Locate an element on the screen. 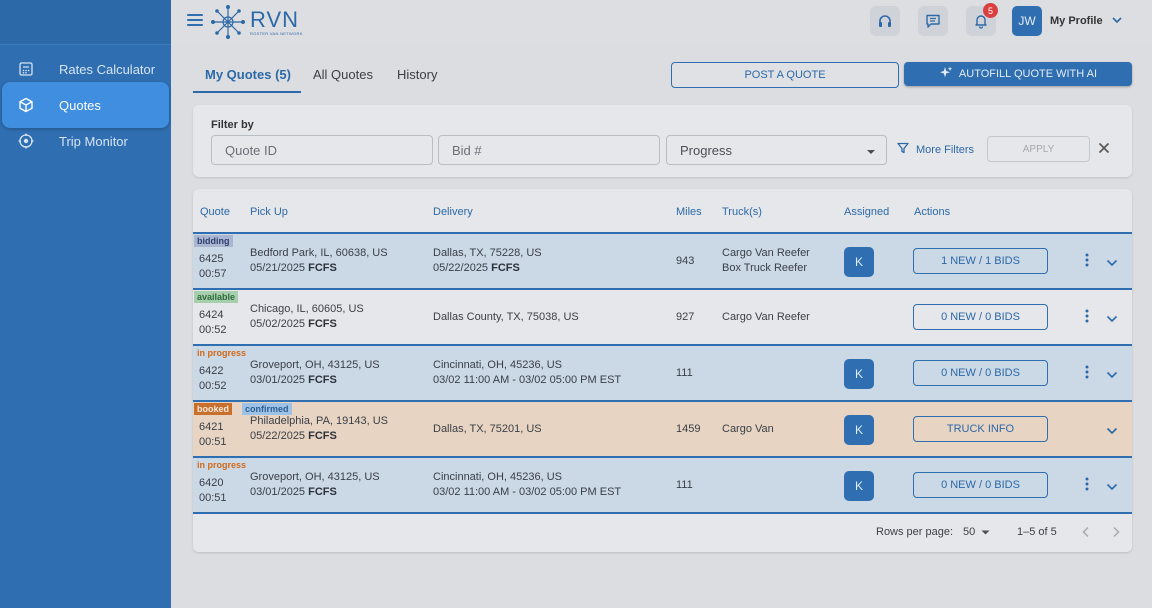 This screenshot has width=1152, height=608. rows-per-page-label: Rows per page: is located at coordinates (915, 532).